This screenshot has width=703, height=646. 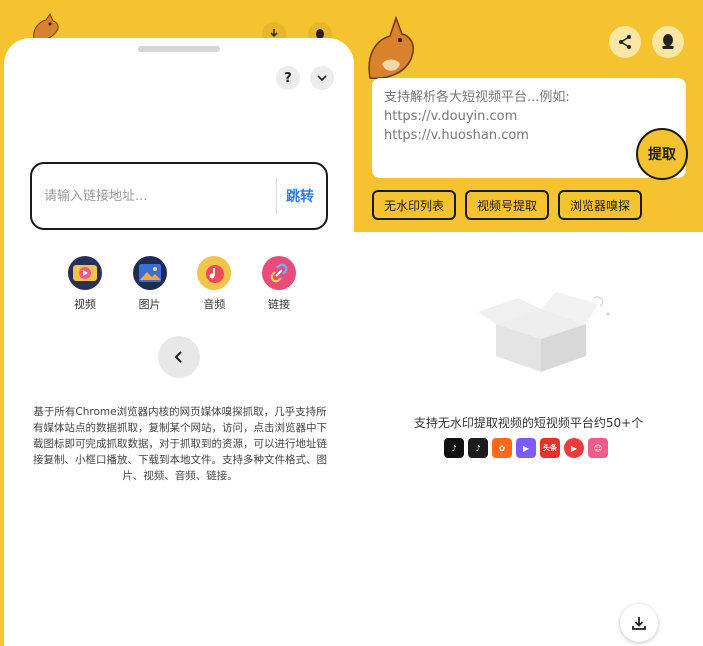 I want to click on platform-support-text: 支持无水印提取视频的短视频平台约50+个, so click(x=528, y=423).